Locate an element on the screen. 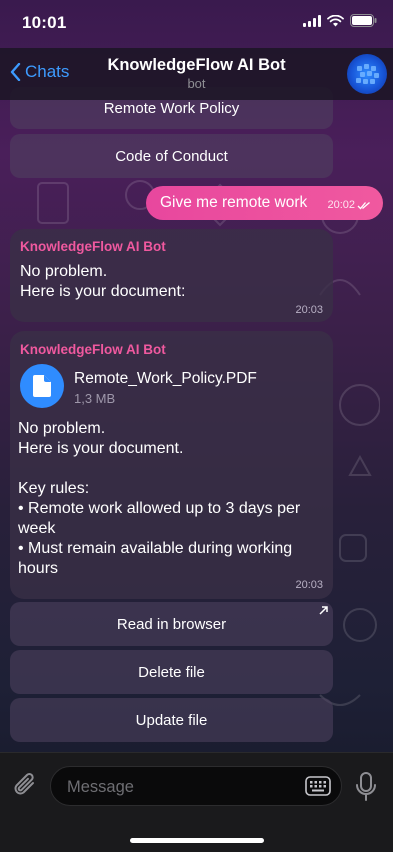 This screenshot has width=393, height=852. file-download-button is located at coordinates (42, 386).